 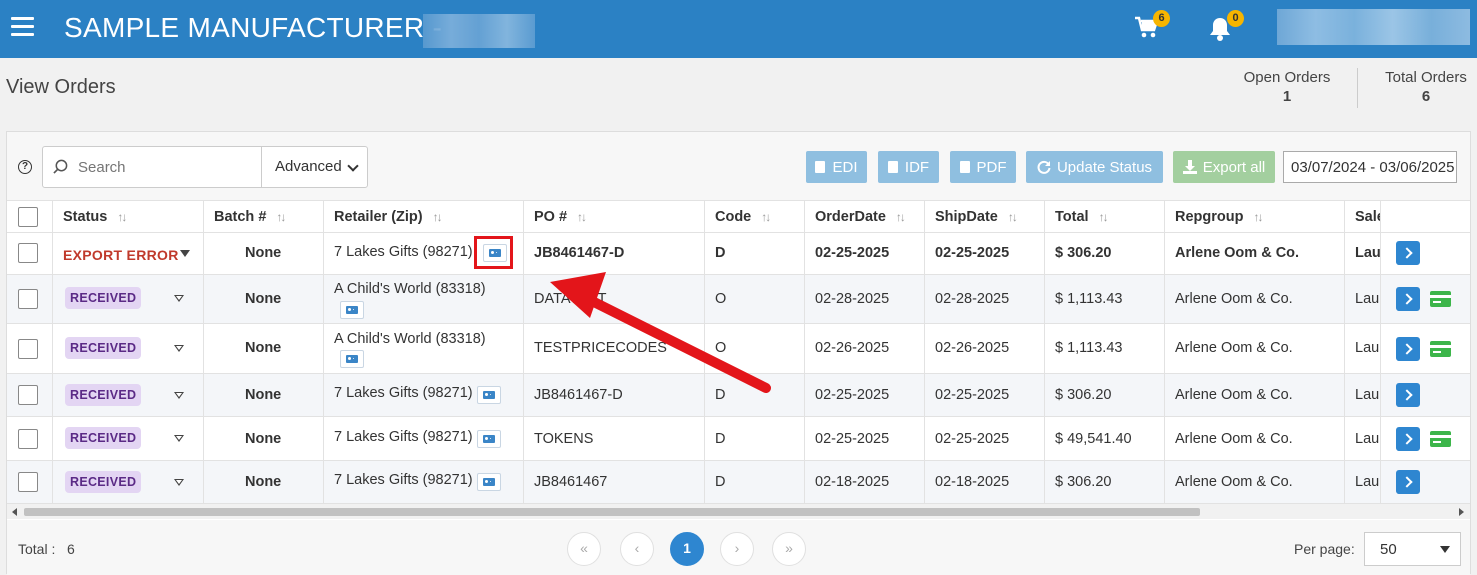 What do you see at coordinates (314, 167) in the screenshot?
I see `advanced-dropdown: Advanced` at bounding box center [314, 167].